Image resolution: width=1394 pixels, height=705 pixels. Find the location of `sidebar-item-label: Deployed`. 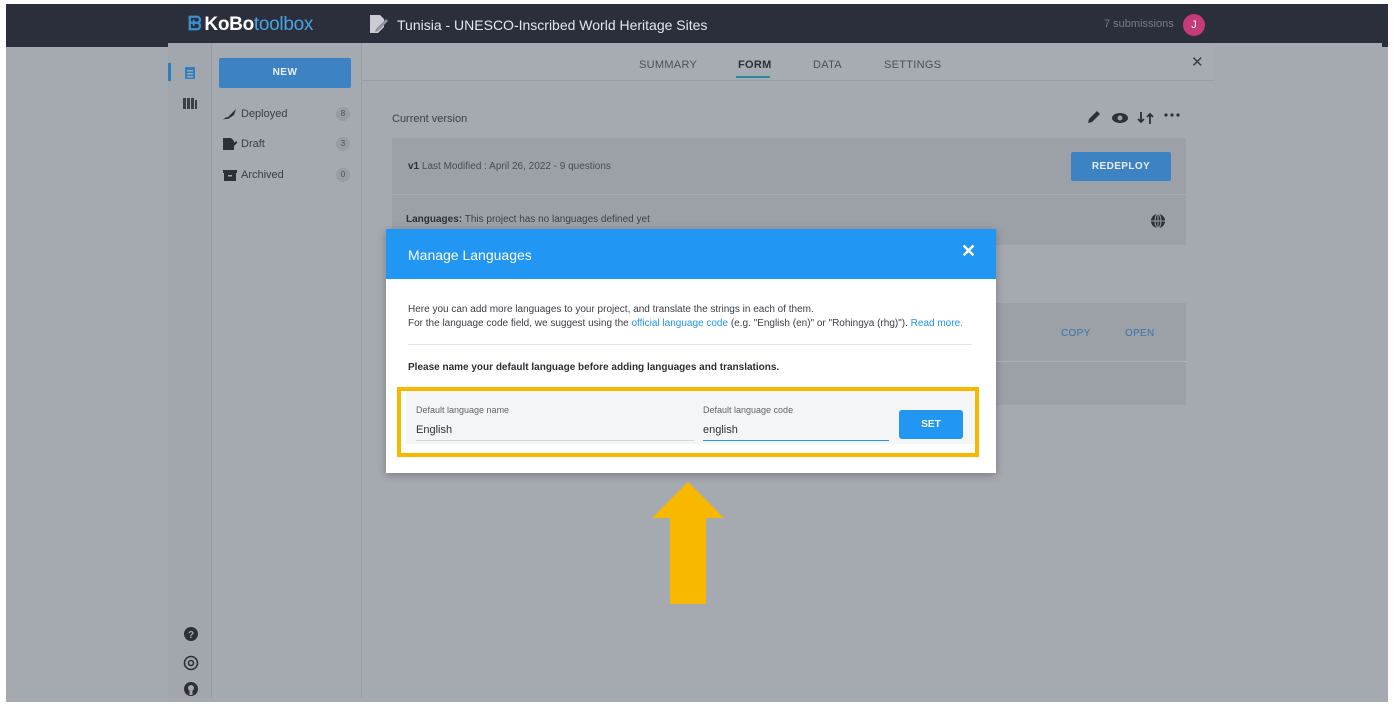

sidebar-item-label: Deployed is located at coordinates (264, 114).